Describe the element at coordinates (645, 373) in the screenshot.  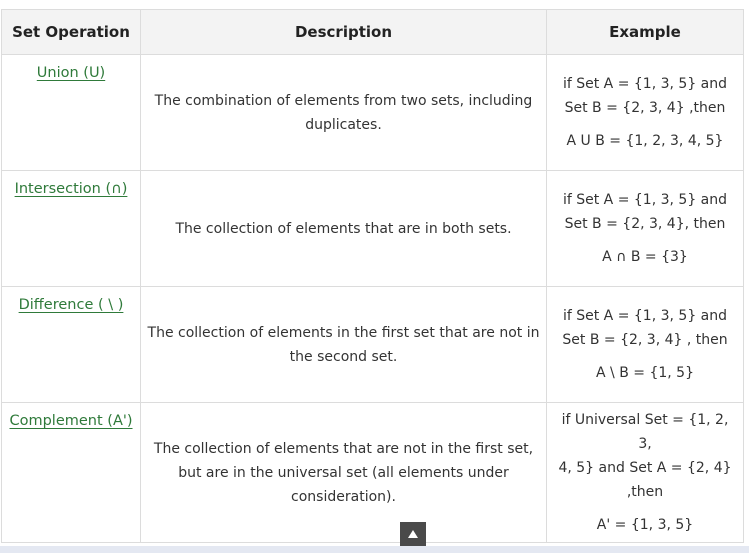
I see `example-result: A \ B = {1, 5}` at that location.